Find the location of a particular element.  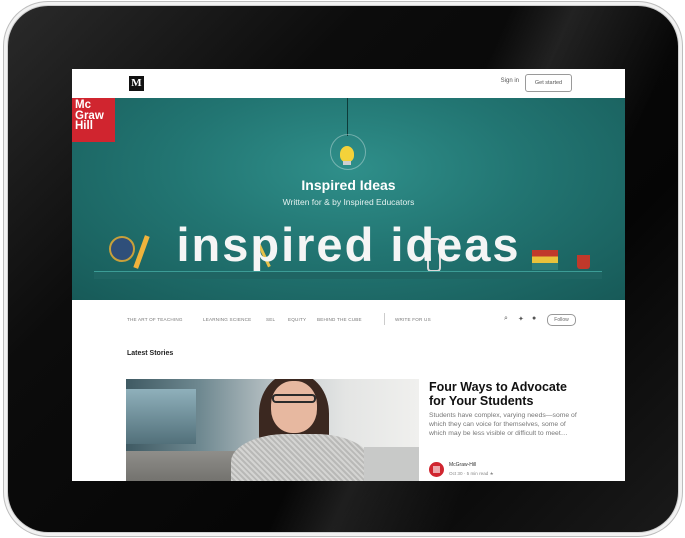

nav-item-equity: EQUITY is located at coordinates (297, 319).